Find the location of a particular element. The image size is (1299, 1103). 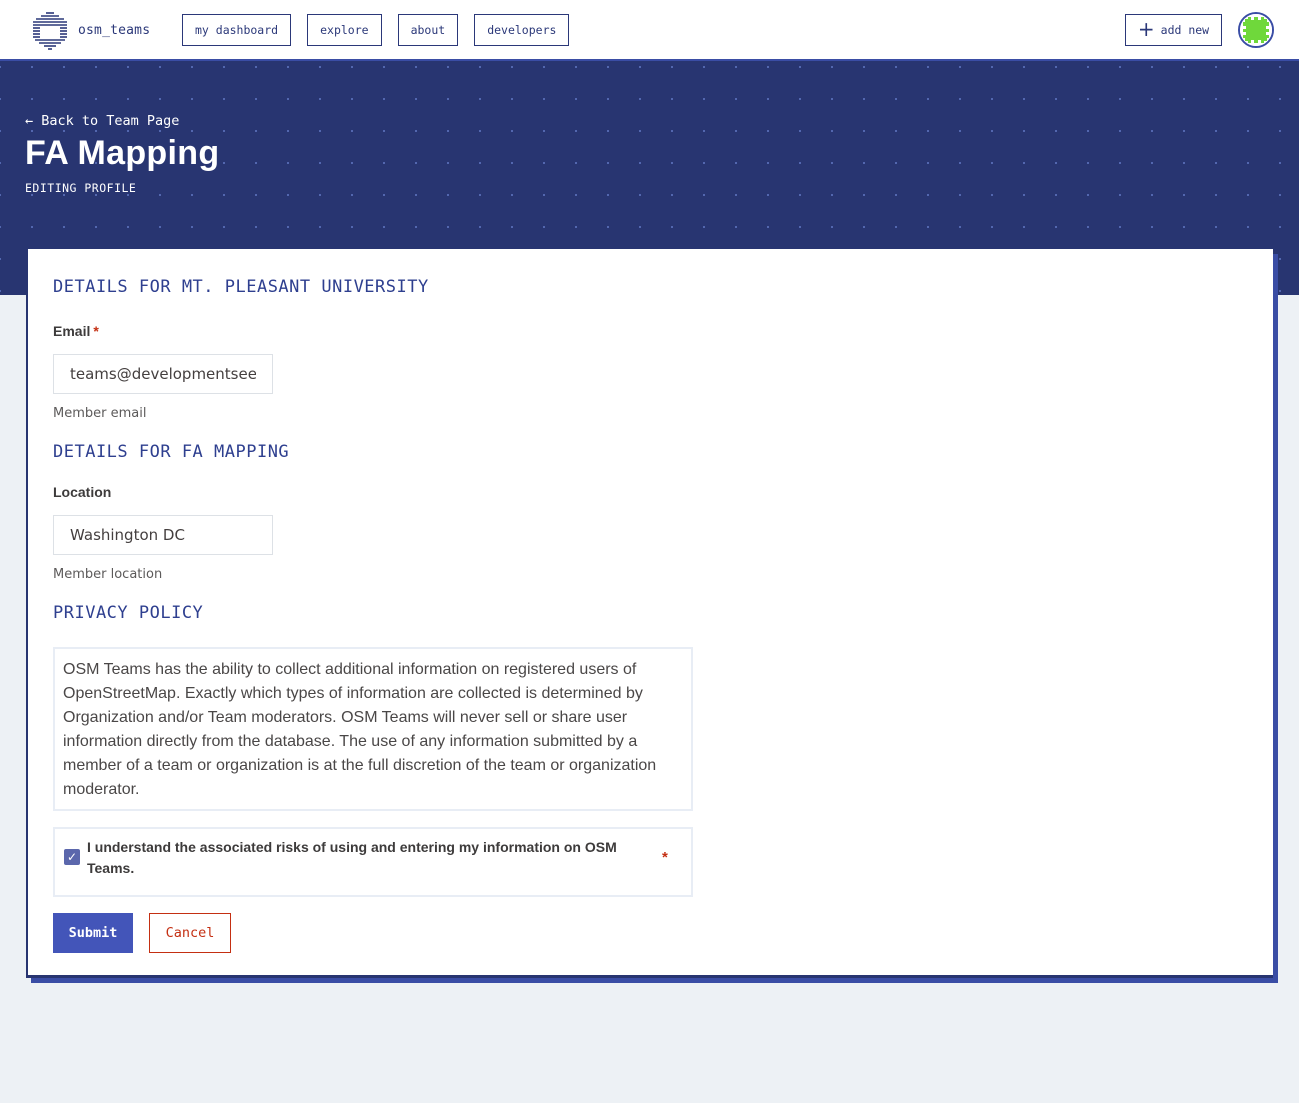

back-to-team-link: ← Back to Team Page is located at coordinates (102, 121).